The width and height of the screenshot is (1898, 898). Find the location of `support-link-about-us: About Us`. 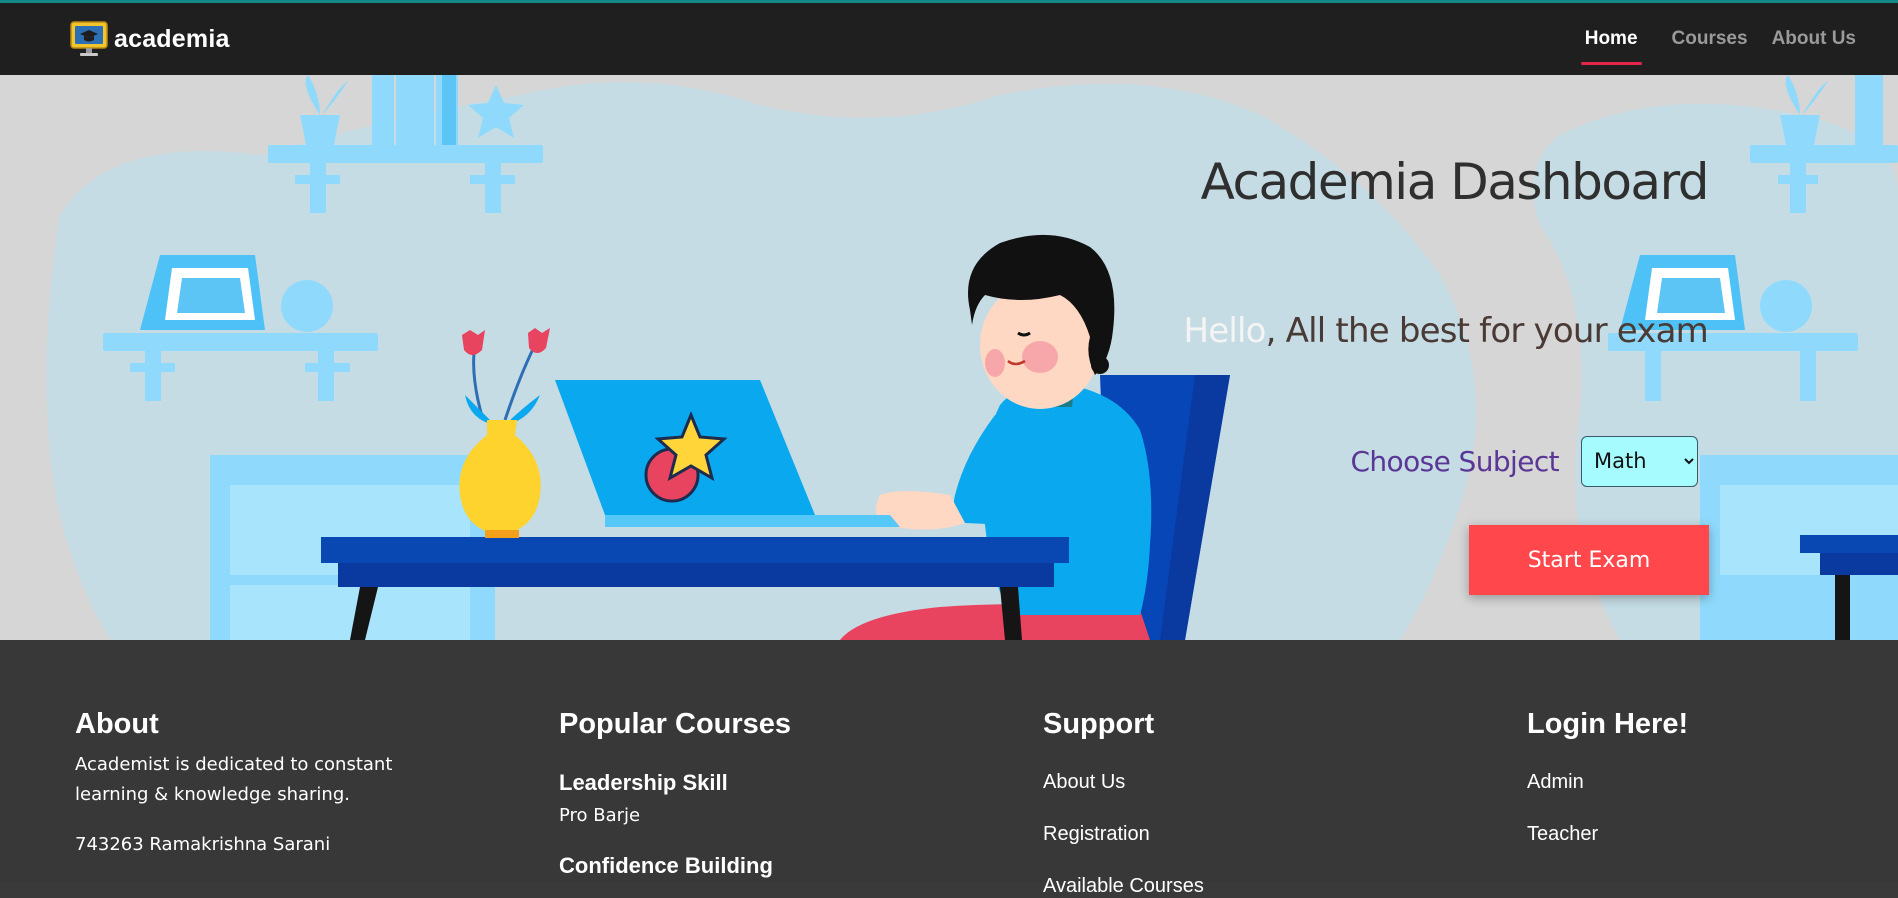

support-link-about-us: About Us is located at coordinates (1084, 782).